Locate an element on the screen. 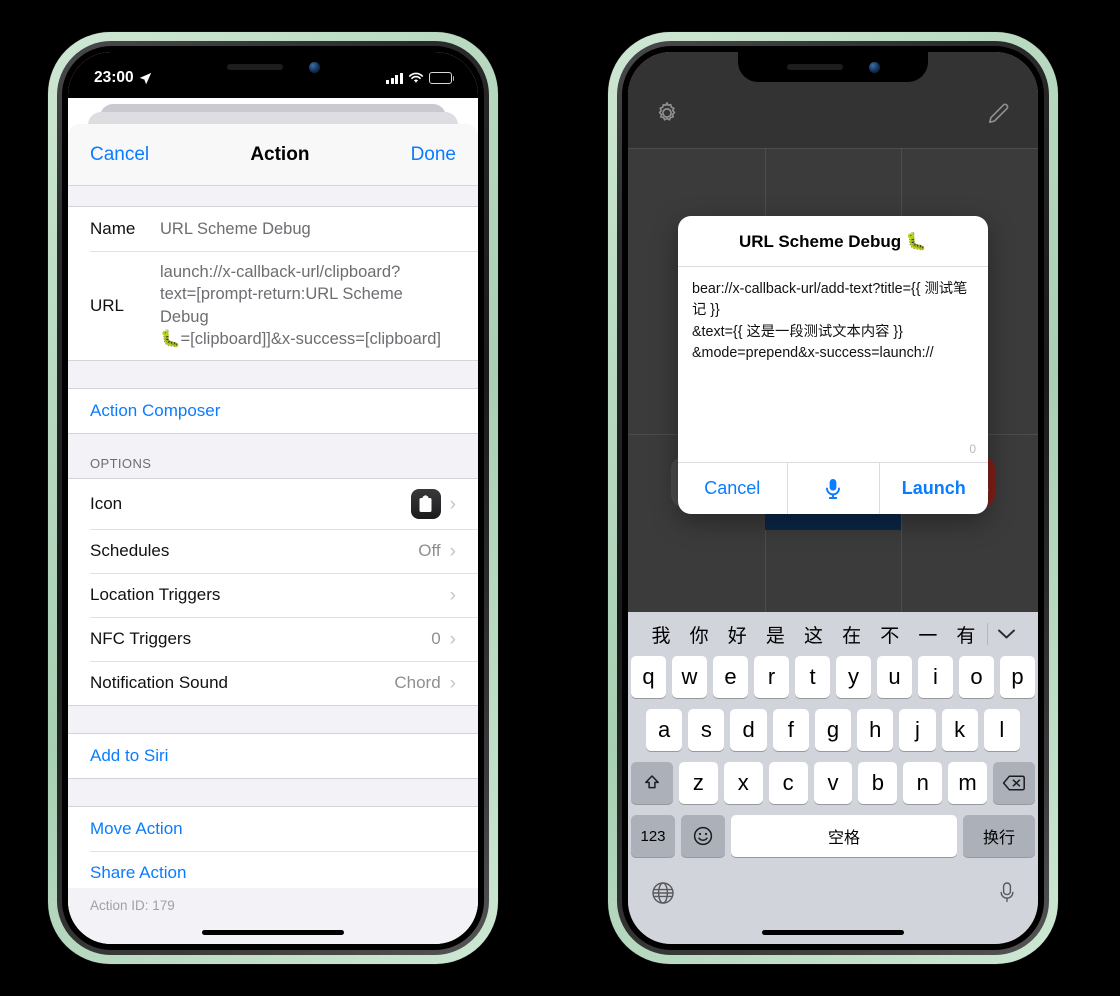 This screenshot has width=1120, height=996. spacer-top is located at coordinates (273, 196).